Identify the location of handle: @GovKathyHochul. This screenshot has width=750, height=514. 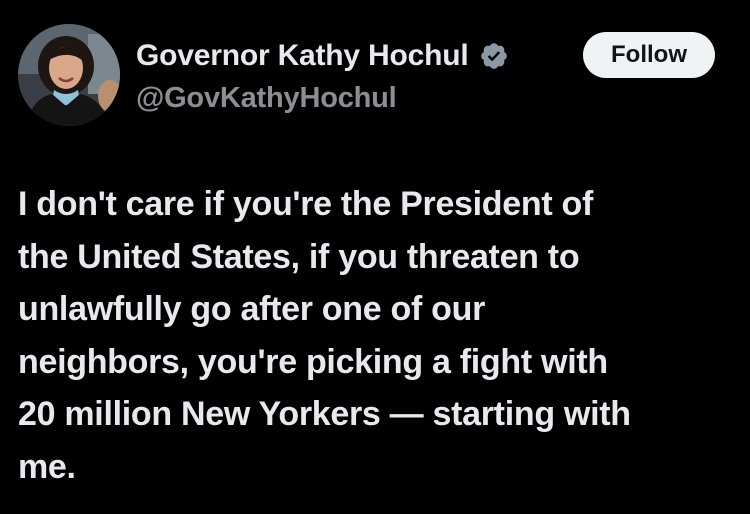
(322, 98).